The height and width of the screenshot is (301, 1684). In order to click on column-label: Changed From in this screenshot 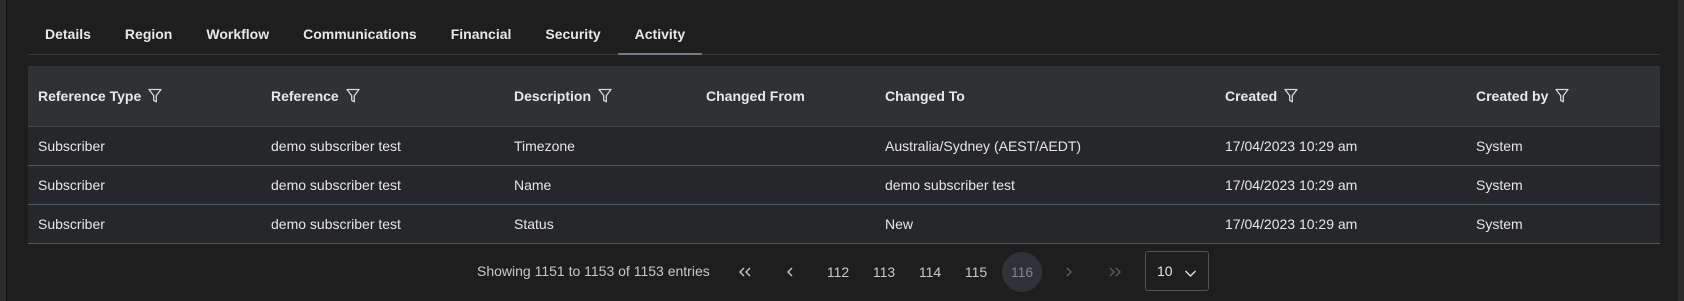, I will do `click(755, 96)`.